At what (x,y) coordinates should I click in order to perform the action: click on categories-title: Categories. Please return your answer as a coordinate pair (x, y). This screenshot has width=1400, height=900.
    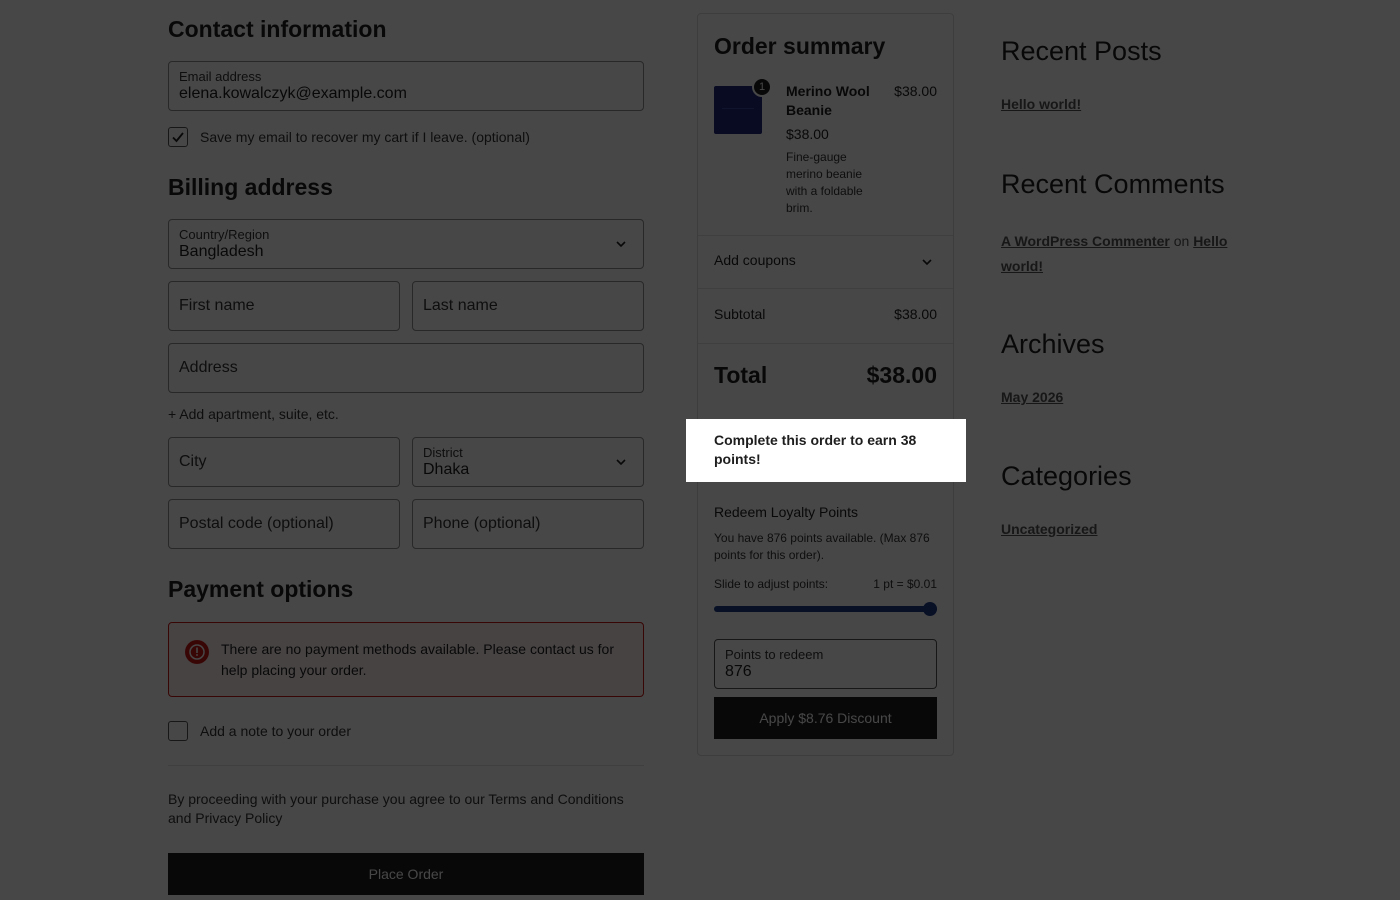
    Looking at the image, I should click on (1066, 476).